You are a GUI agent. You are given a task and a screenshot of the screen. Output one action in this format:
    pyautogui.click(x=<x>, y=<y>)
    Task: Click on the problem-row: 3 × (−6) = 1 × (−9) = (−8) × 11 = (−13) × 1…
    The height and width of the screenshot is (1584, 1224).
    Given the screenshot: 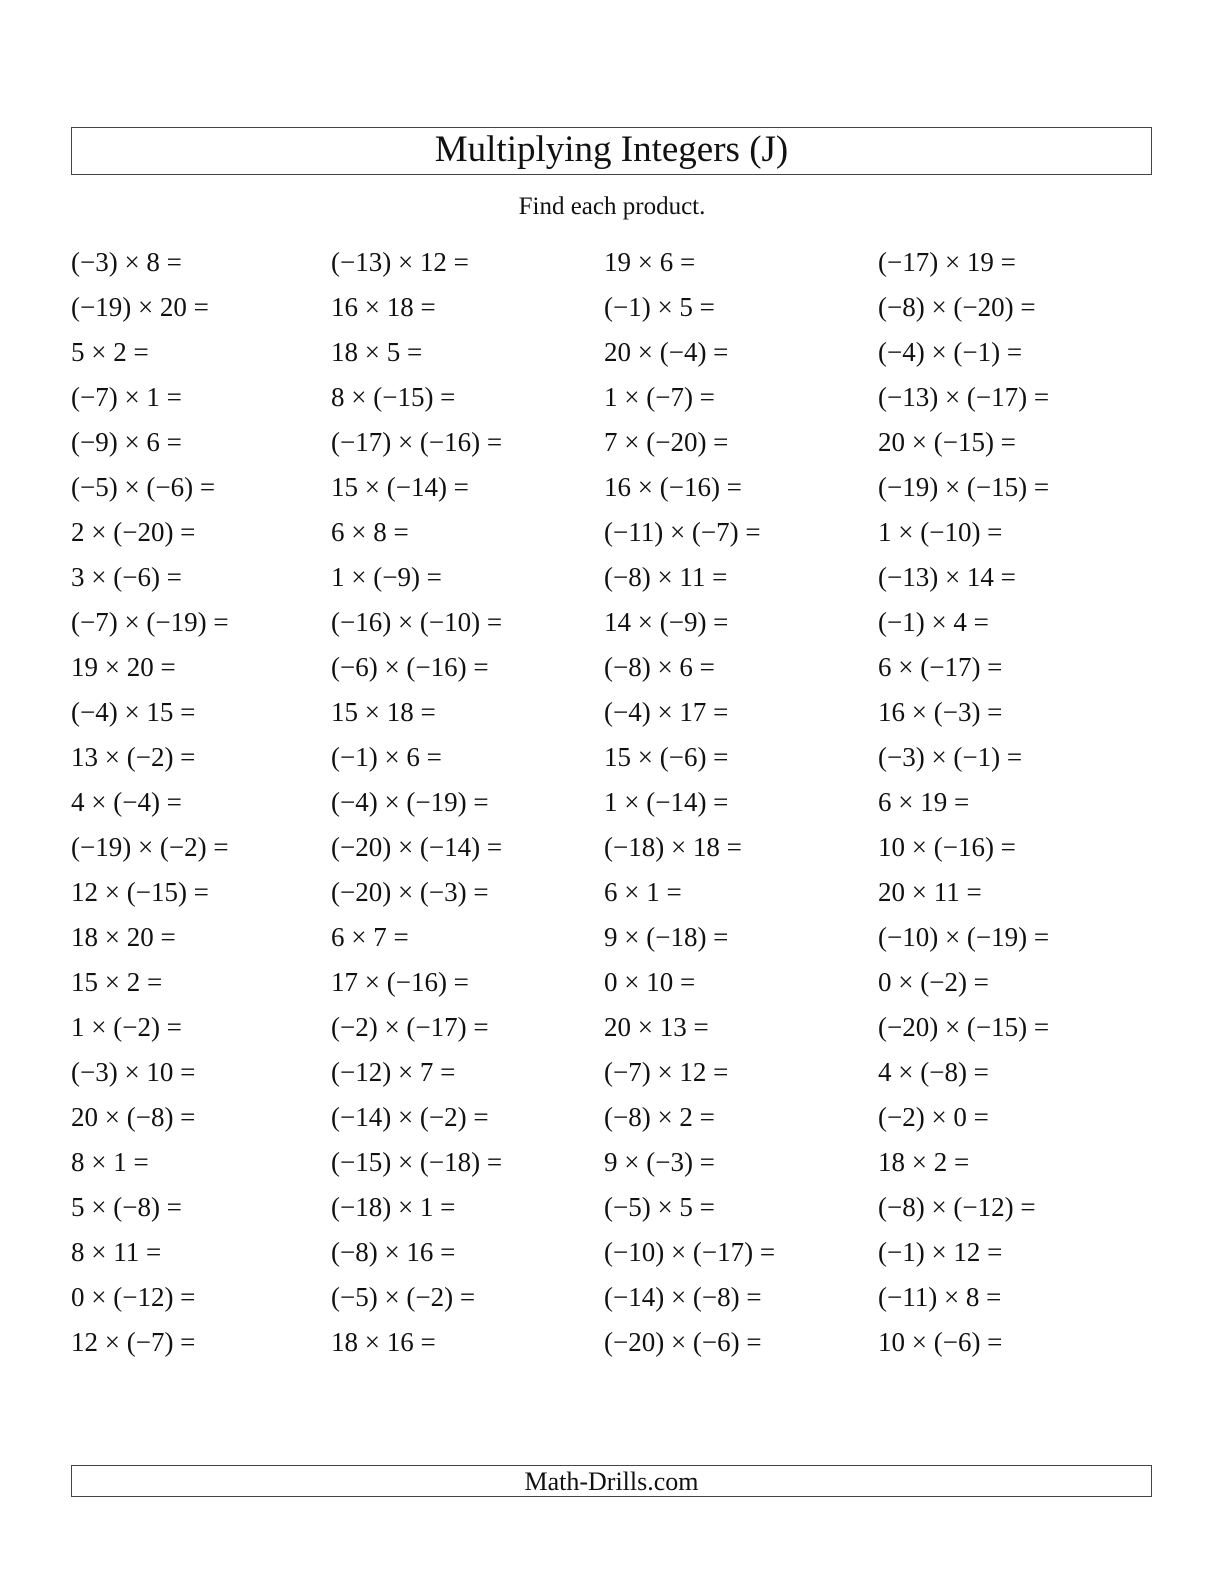 What is the action you would take?
    pyautogui.click(x=616, y=582)
    